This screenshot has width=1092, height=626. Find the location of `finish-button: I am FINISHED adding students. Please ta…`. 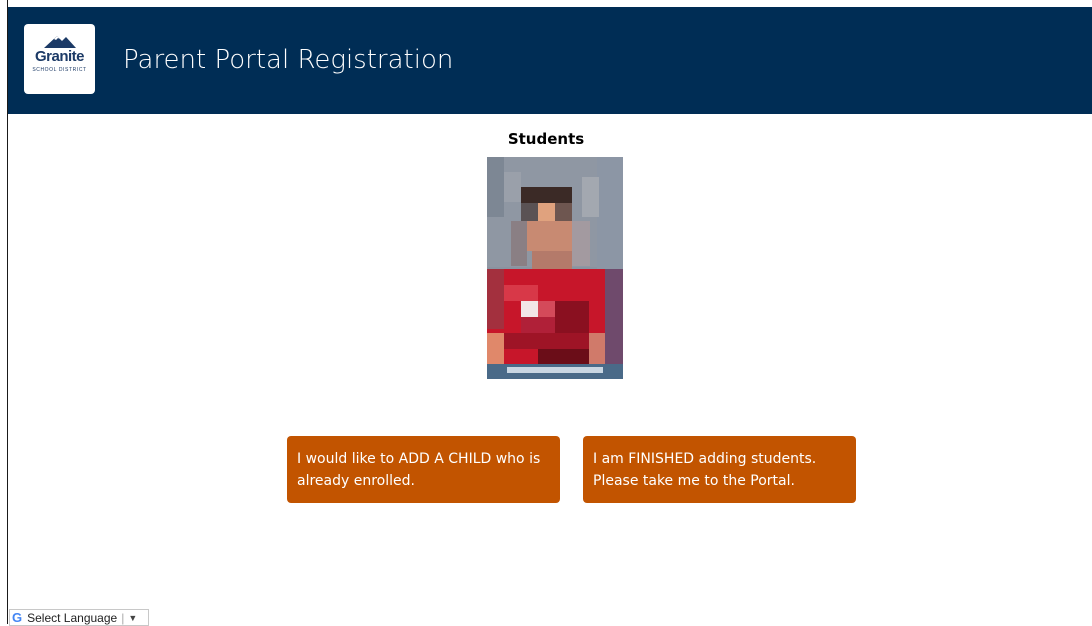

finish-button: I am FINISHED adding students. Please ta… is located at coordinates (719, 469).